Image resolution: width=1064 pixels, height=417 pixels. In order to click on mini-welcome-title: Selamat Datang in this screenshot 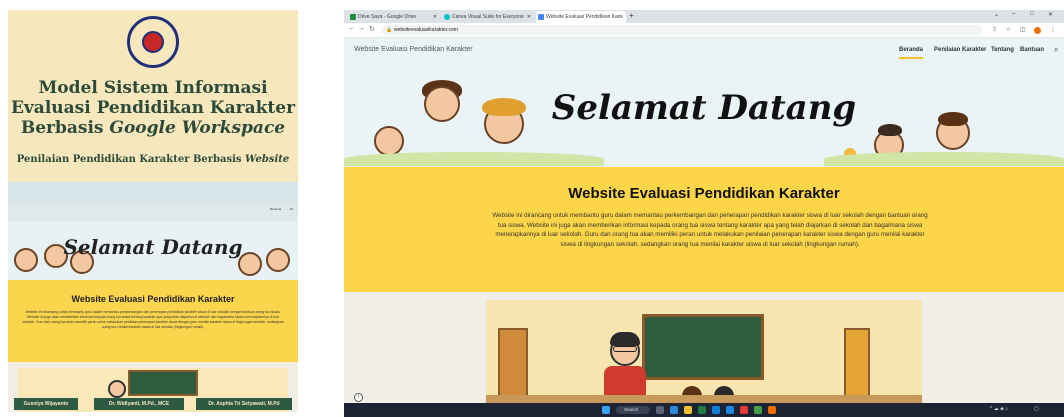, I will do `click(153, 247)`.